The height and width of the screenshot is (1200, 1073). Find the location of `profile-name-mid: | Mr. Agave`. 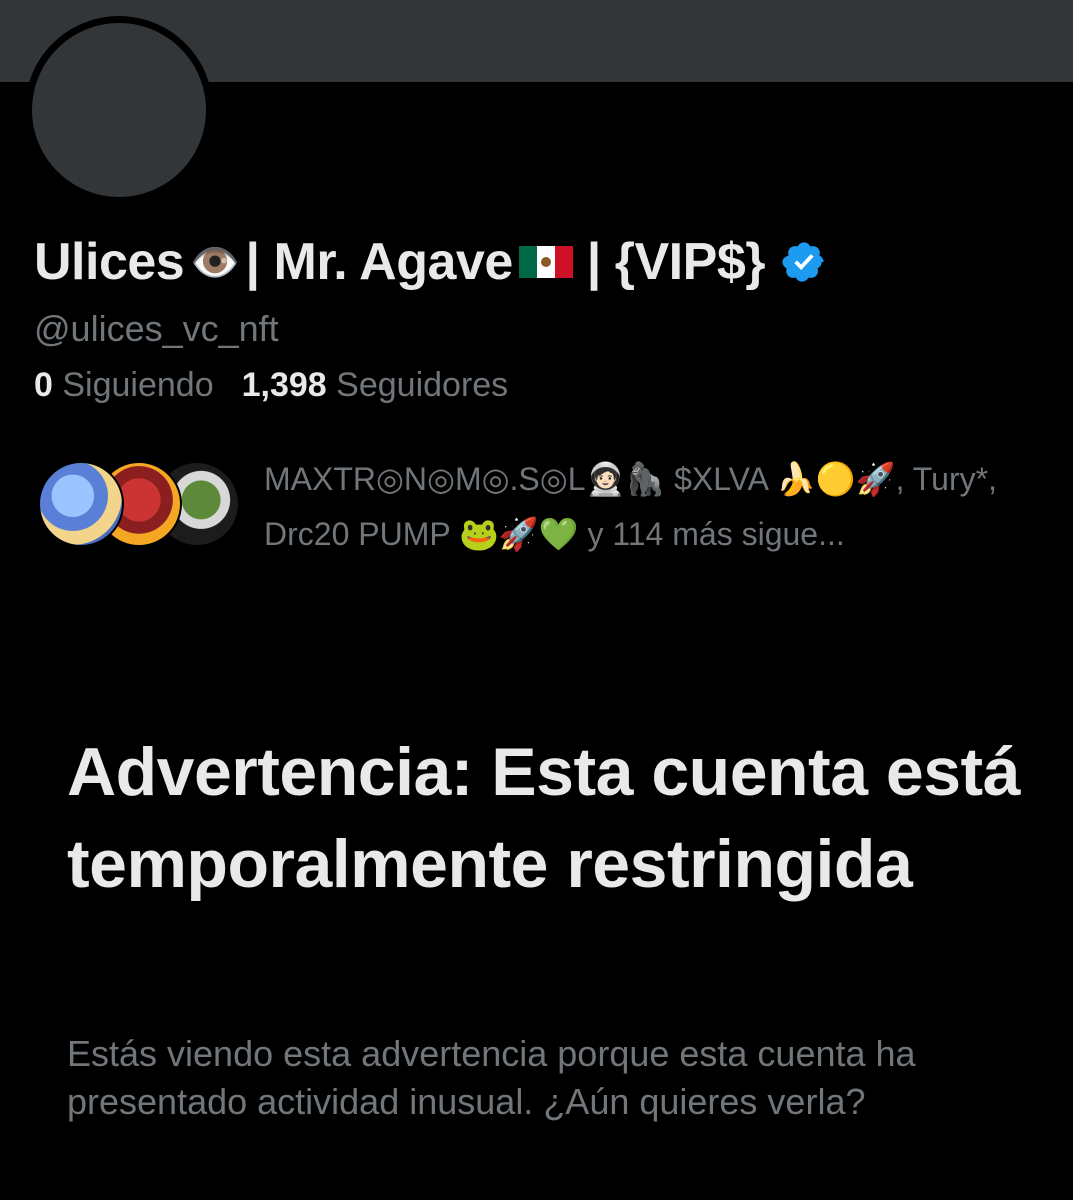

profile-name-mid: | Mr. Agave is located at coordinates (379, 262).